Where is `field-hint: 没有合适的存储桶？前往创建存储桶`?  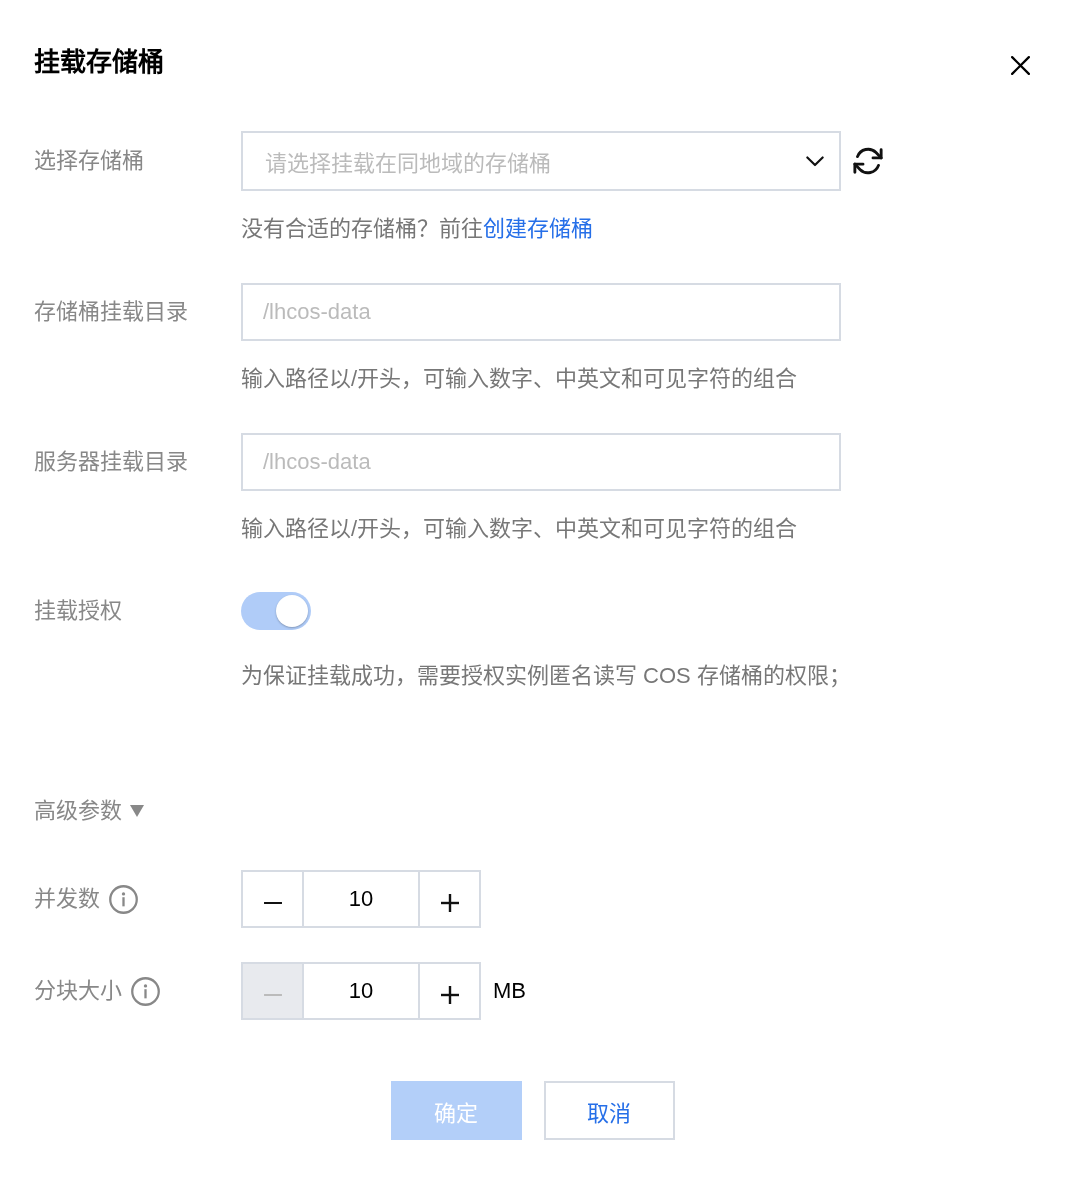 field-hint: 没有合适的存储桶？前往创建存储桶 is located at coordinates (417, 229).